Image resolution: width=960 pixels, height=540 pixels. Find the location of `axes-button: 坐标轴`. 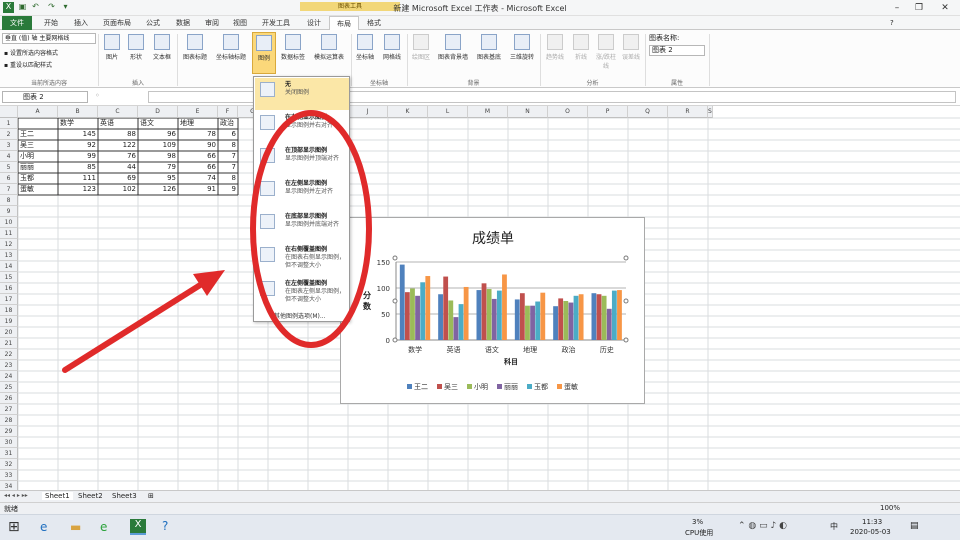

axes-button: 坐标轴 is located at coordinates (365, 53).